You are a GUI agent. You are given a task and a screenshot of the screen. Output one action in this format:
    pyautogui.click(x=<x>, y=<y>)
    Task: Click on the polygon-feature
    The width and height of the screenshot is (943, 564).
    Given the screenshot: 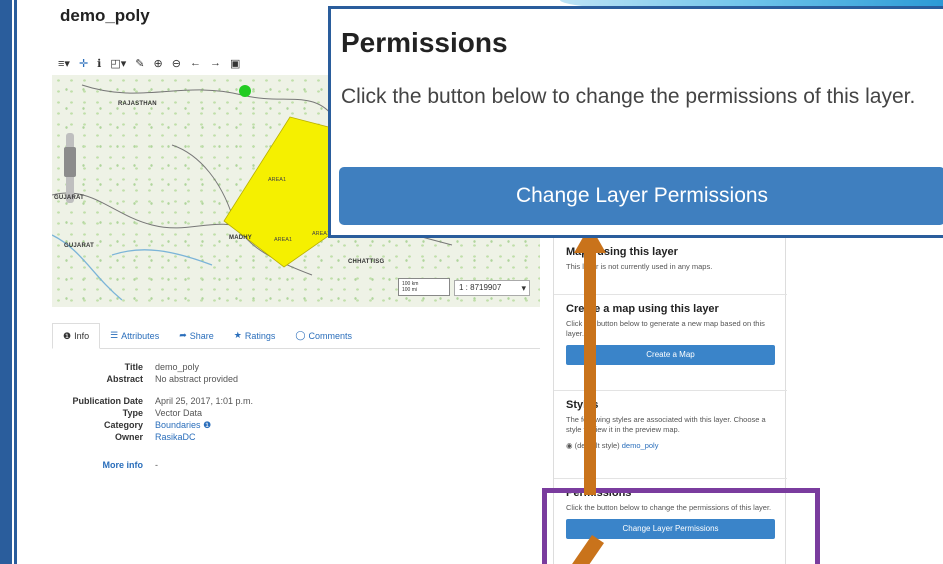 What is the action you would take?
    pyautogui.click(x=284, y=192)
    